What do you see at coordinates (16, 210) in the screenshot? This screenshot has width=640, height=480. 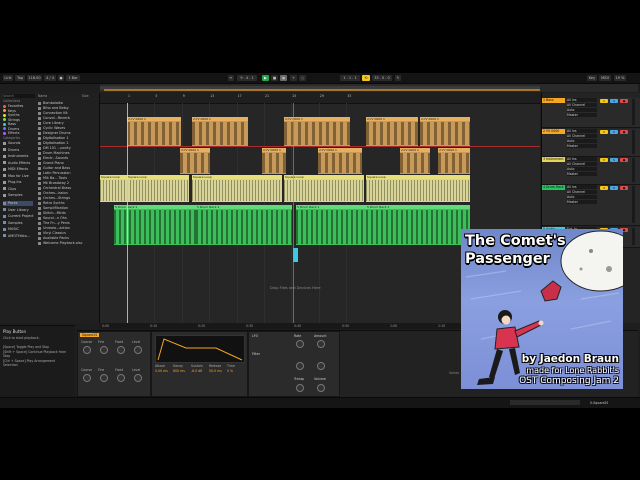 I see `place-item: User Library` at bounding box center [16, 210].